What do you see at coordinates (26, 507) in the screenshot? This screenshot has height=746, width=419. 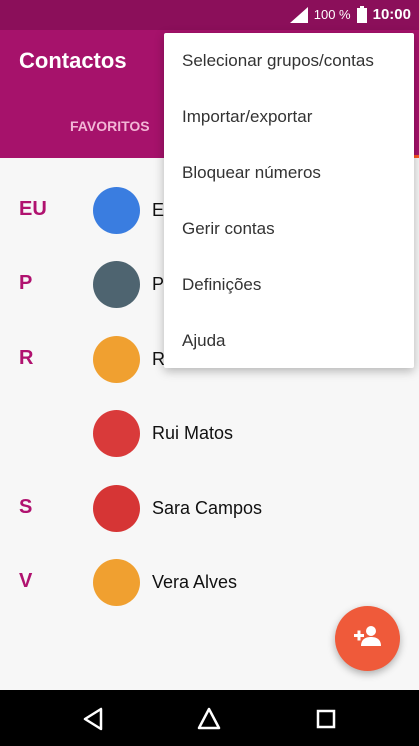 I see `section-letter: S` at bounding box center [26, 507].